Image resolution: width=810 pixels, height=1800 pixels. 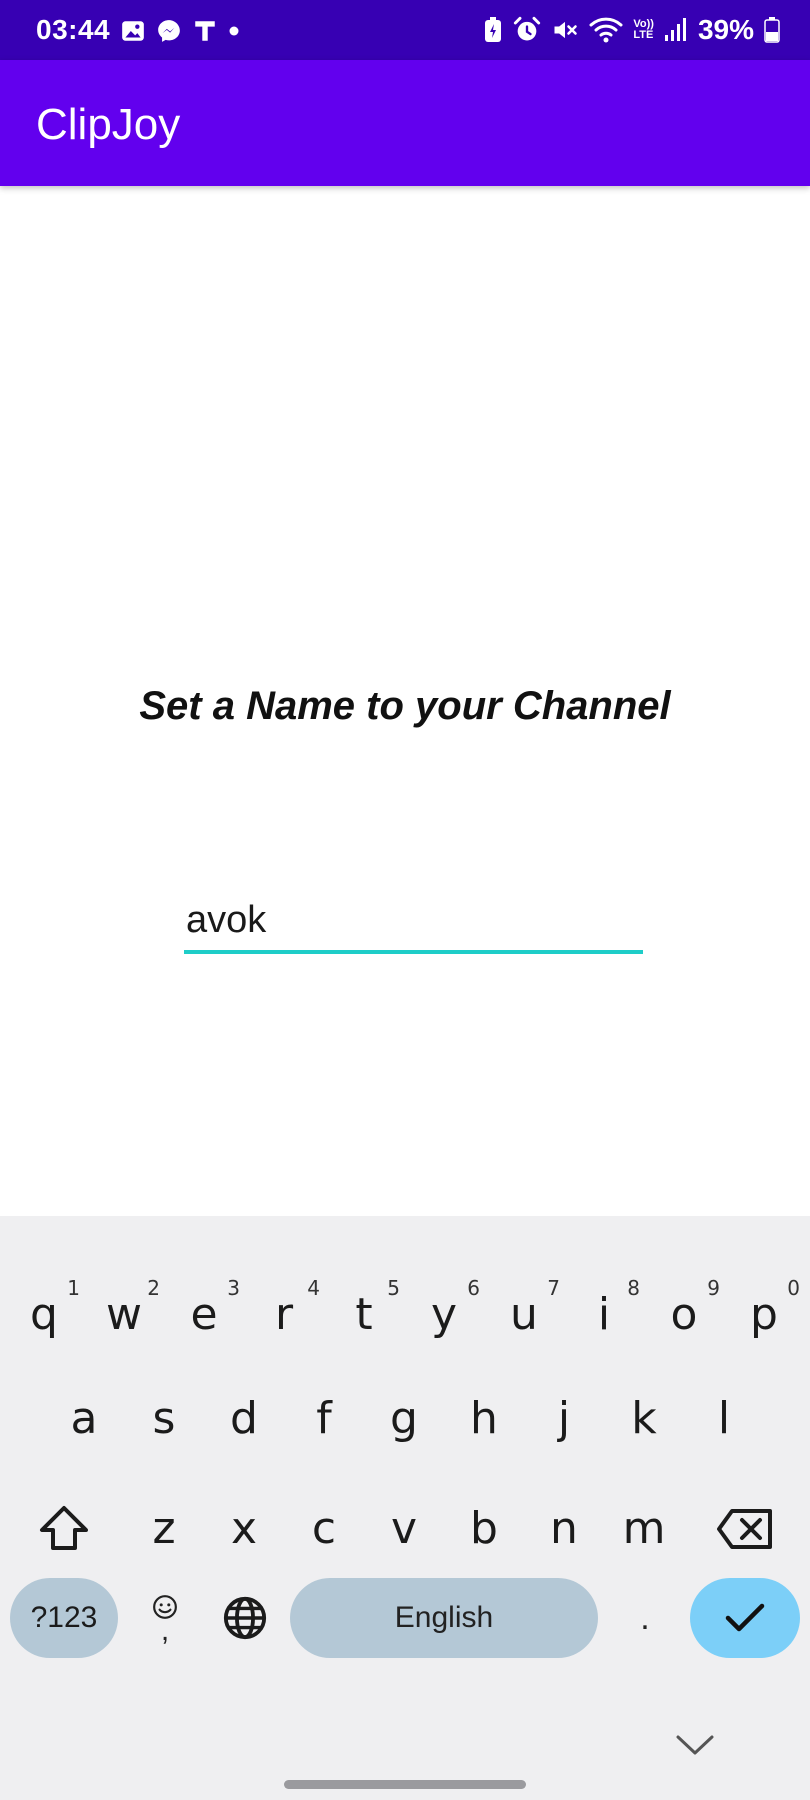 I want to click on key-e: e3, so click(x=204, y=1315).